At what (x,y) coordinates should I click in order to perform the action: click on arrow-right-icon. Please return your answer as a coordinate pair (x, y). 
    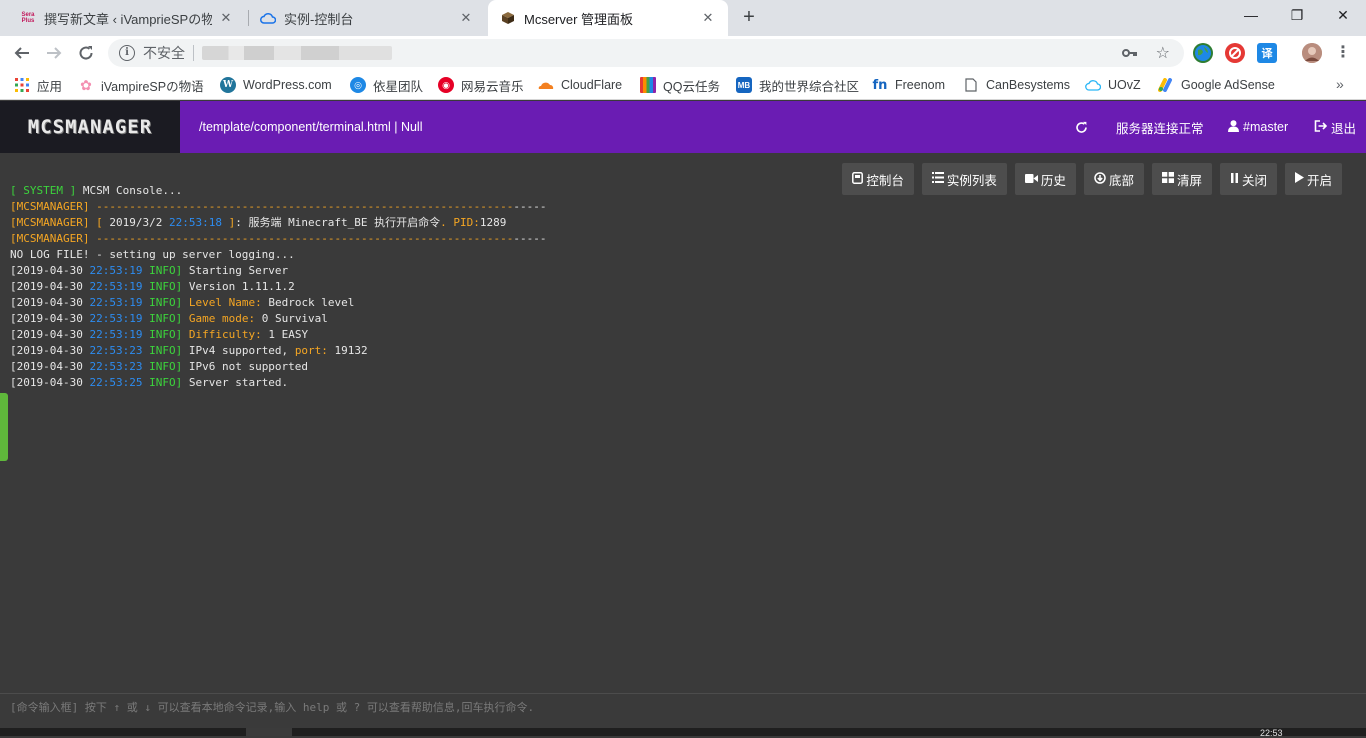
    Looking at the image, I should click on (54, 53).